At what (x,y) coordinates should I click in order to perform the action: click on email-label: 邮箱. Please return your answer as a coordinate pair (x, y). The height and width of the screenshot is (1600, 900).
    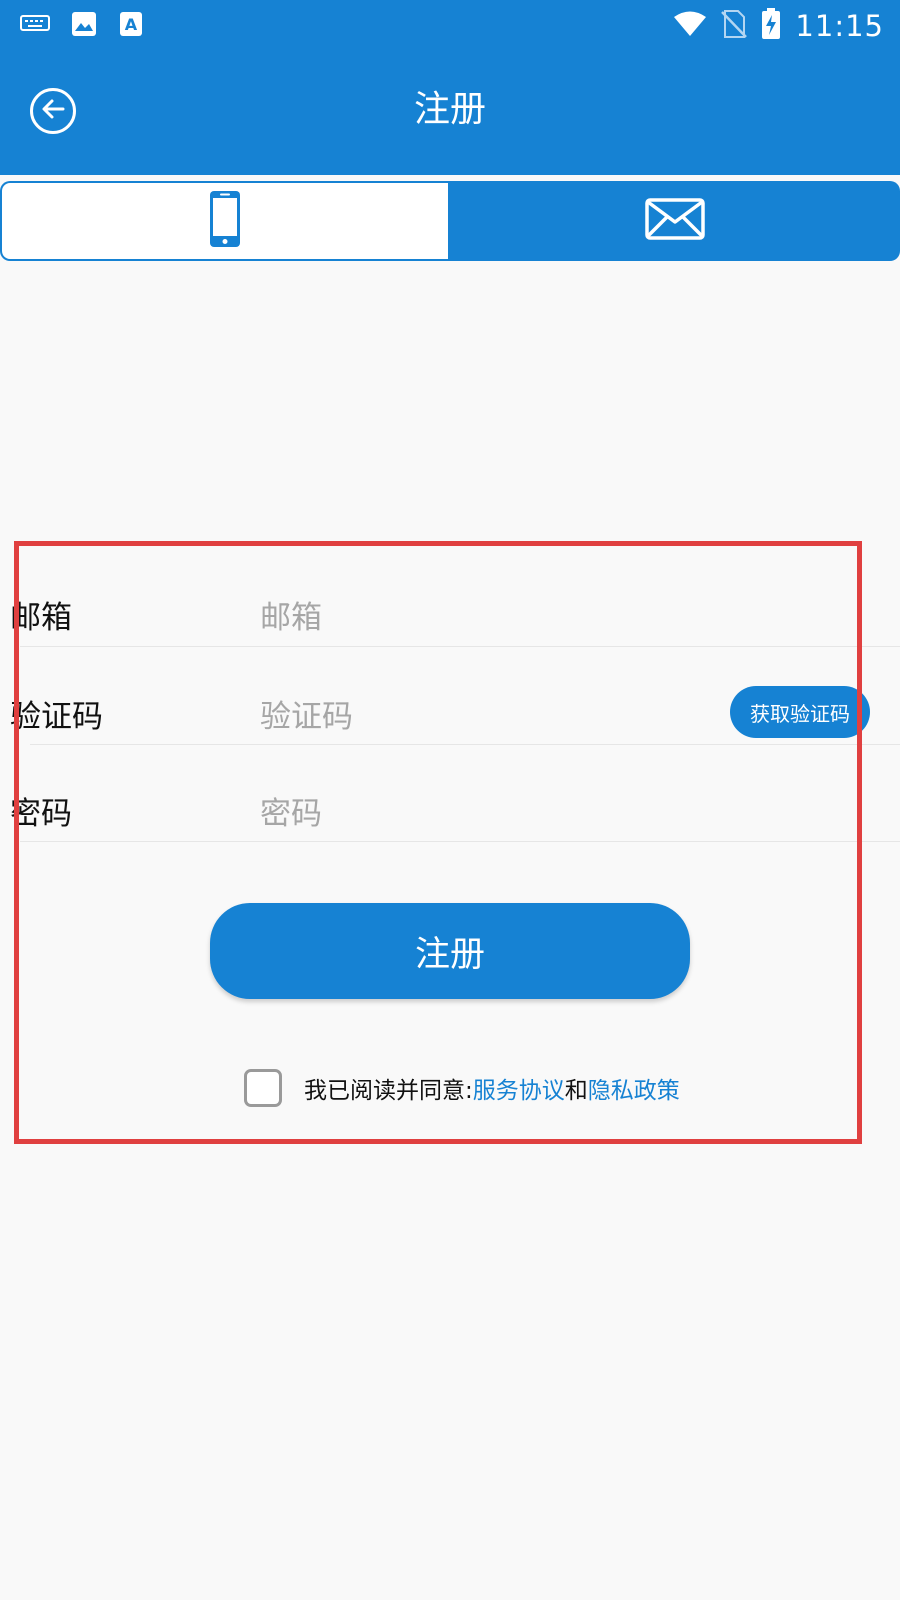
    Looking at the image, I should click on (41, 618).